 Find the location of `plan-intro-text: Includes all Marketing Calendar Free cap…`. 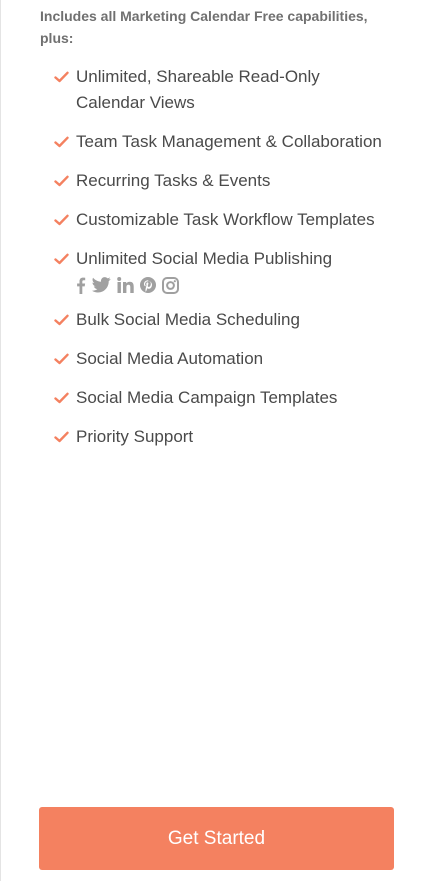

plan-intro-text: Includes all Marketing Calendar Free cap… is located at coordinates (204, 27).